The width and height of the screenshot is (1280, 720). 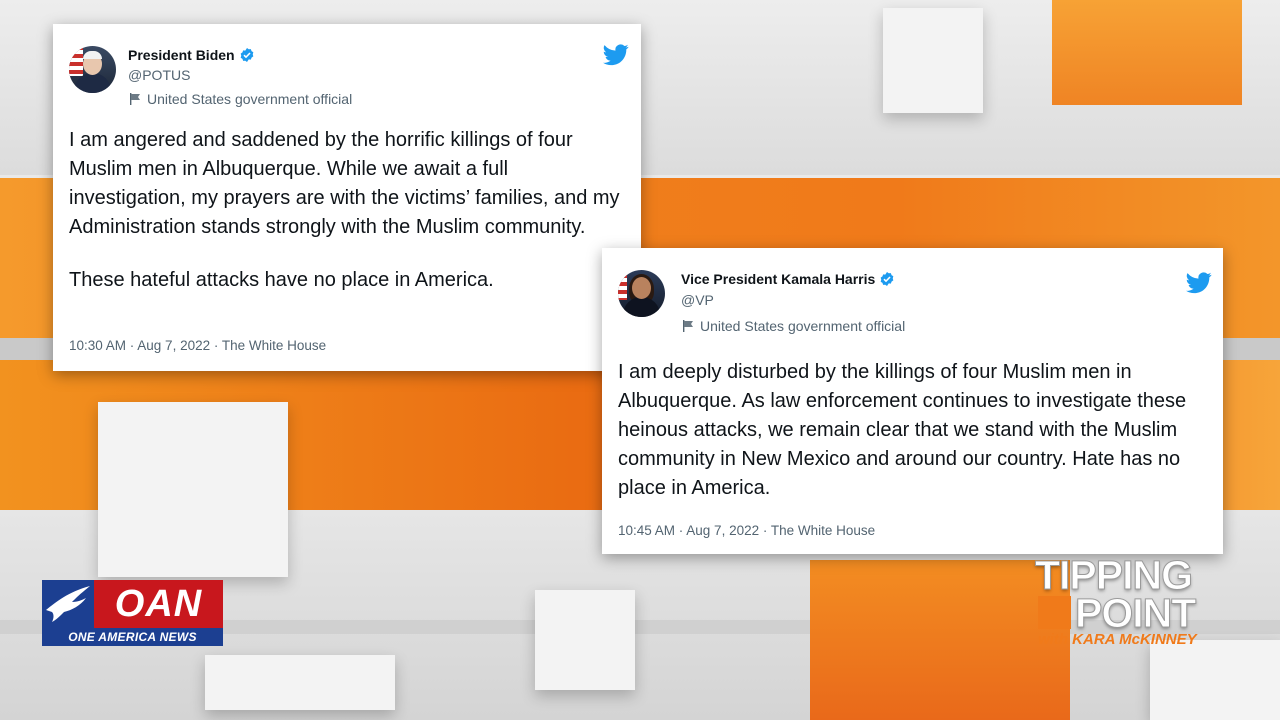 What do you see at coordinates (158, 604) in the screenshot?
I see `oan-logo-letters: OAN` at bounding box center [158, 604].